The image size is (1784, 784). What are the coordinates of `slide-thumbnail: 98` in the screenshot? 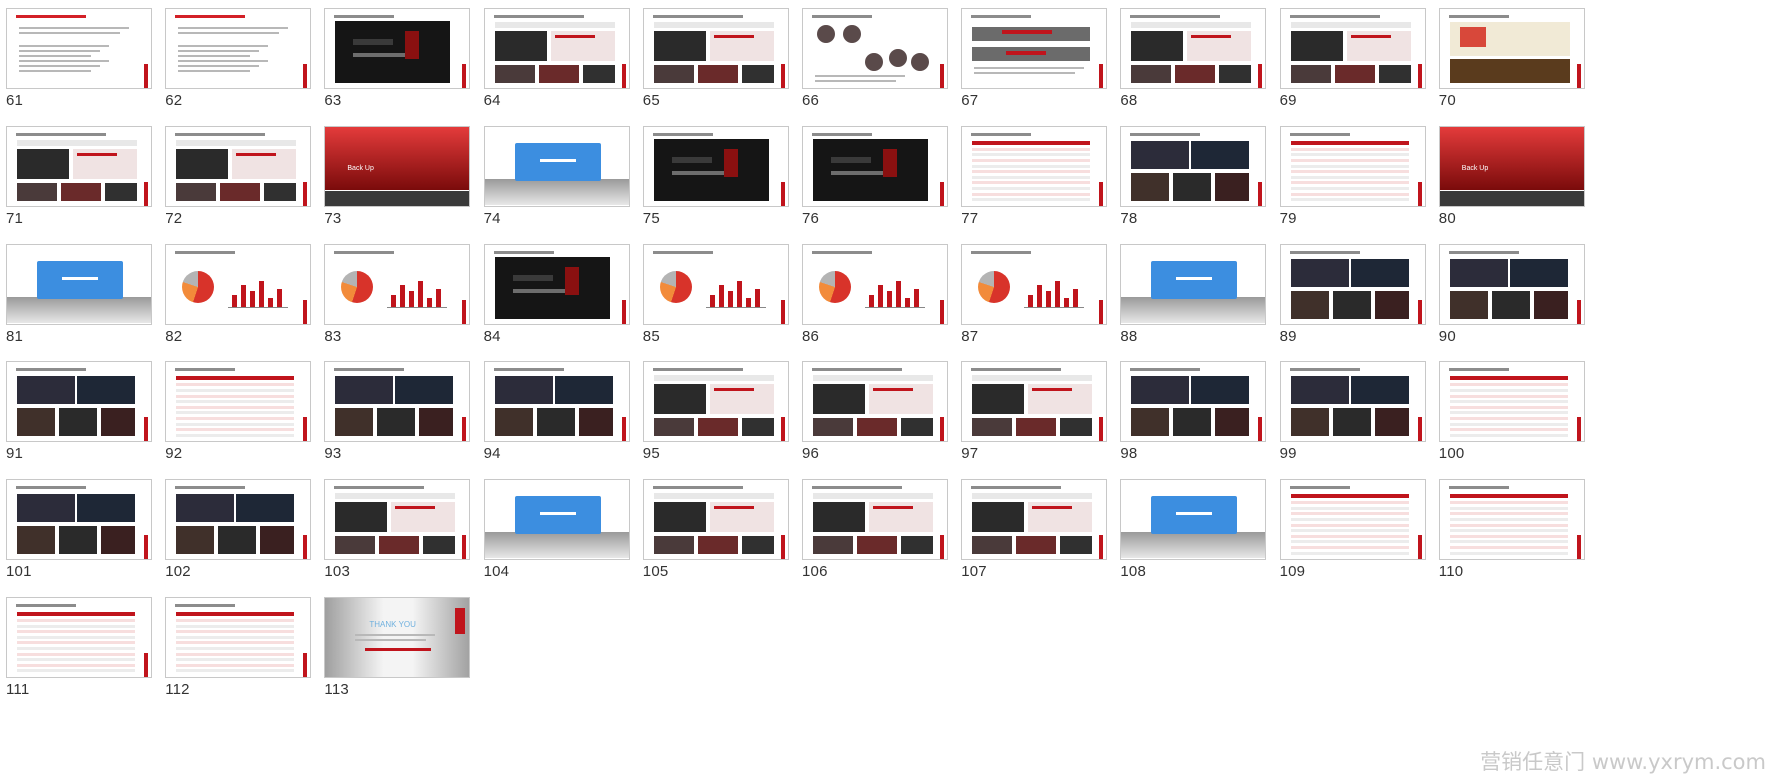 It's located at (1193, 411).